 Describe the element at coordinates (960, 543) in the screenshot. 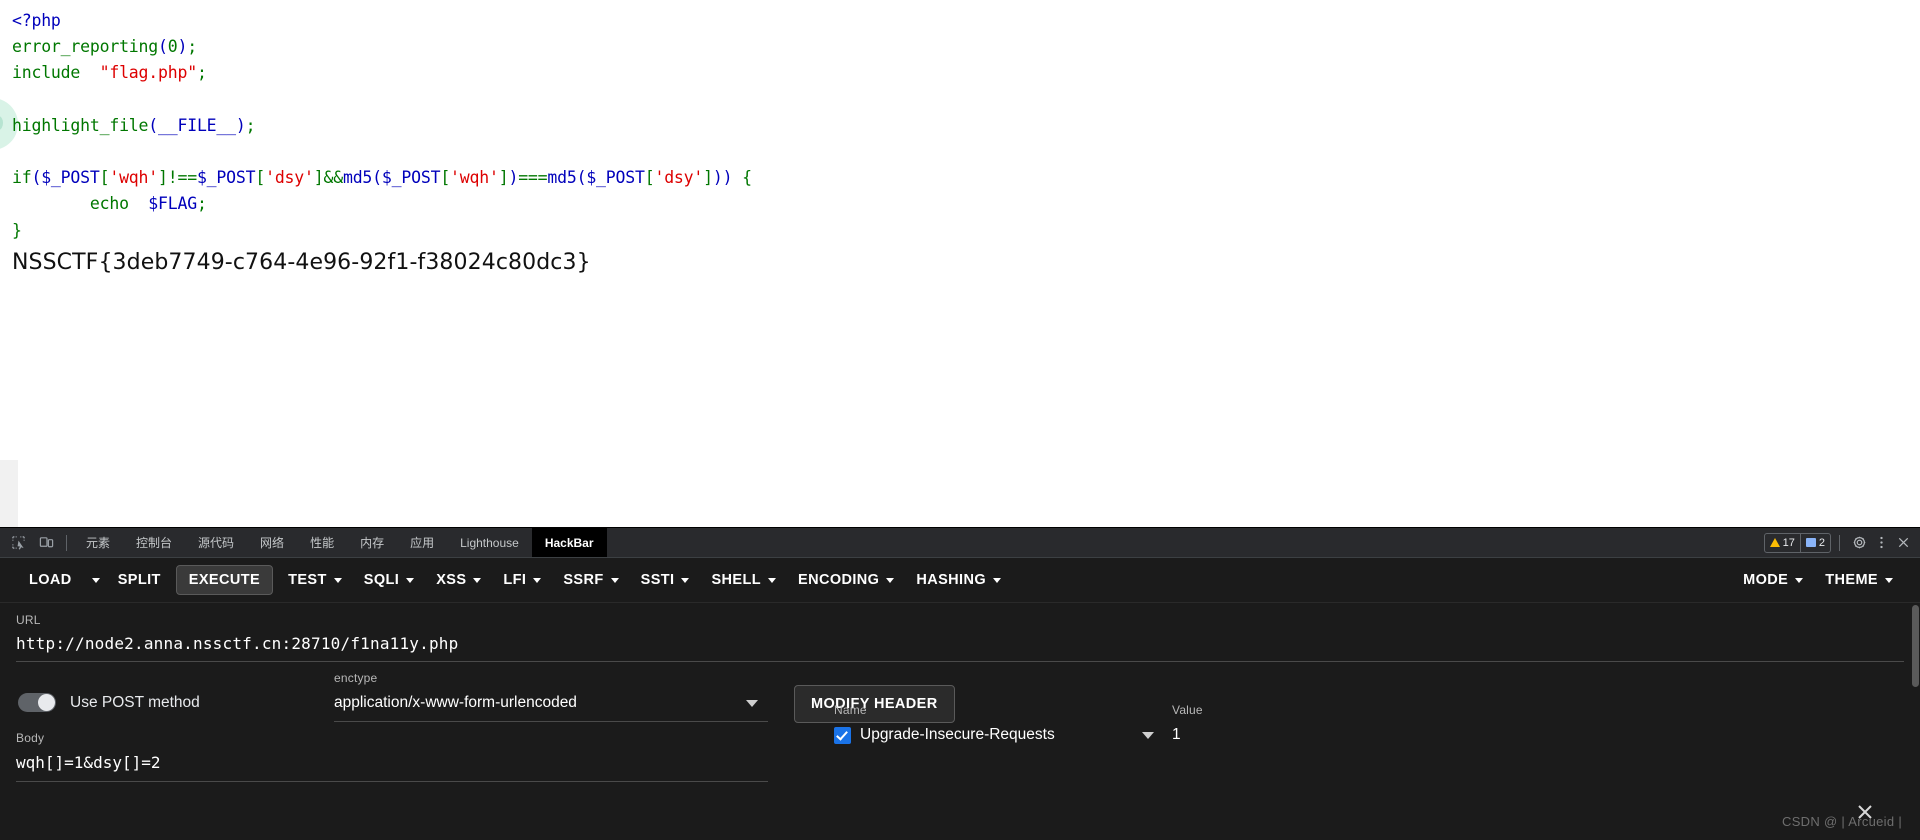

I see `devtools-tabbar: 元素 控制台 源代码 网络 性能 内存 应用 Lighthouse HackBar 17 2` at that location.